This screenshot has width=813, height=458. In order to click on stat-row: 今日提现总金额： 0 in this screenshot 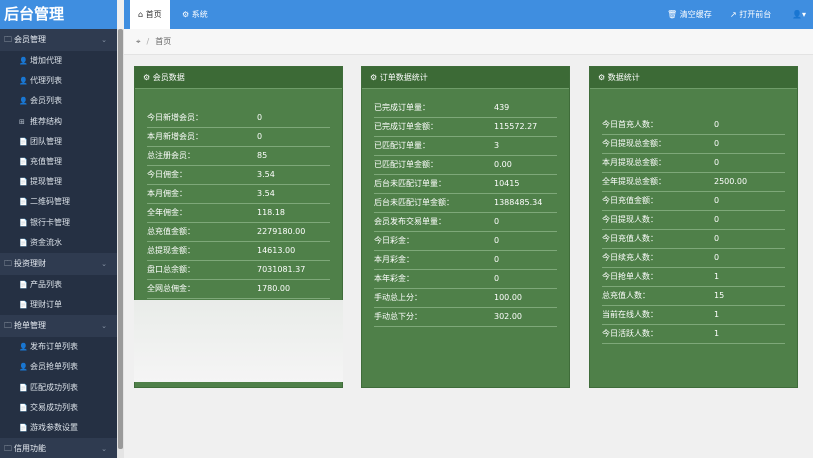, I will do `click(693, 144)`.